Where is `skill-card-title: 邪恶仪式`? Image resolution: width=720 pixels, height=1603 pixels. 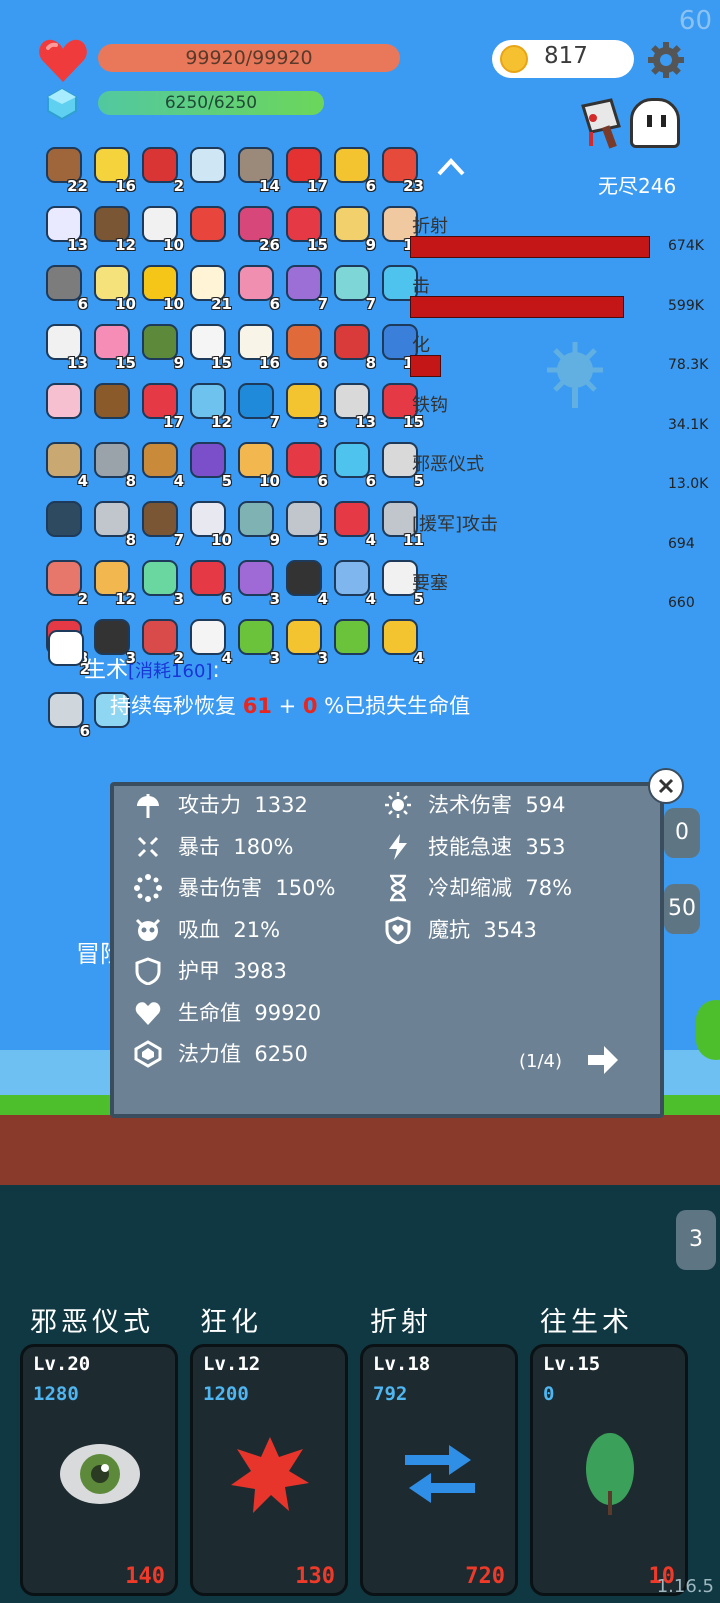 skill-card-title: 邪恶仪式 is located at coordinates (92, 1322).